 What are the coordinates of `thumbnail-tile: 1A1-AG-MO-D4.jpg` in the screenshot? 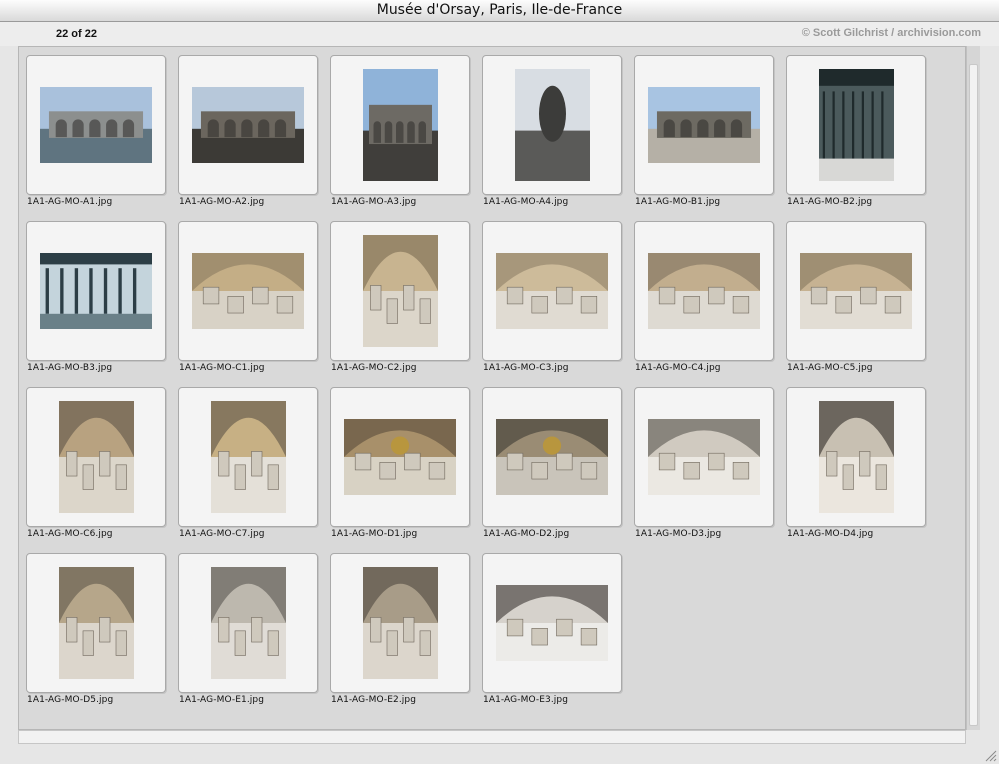 It's located at (856, 469).